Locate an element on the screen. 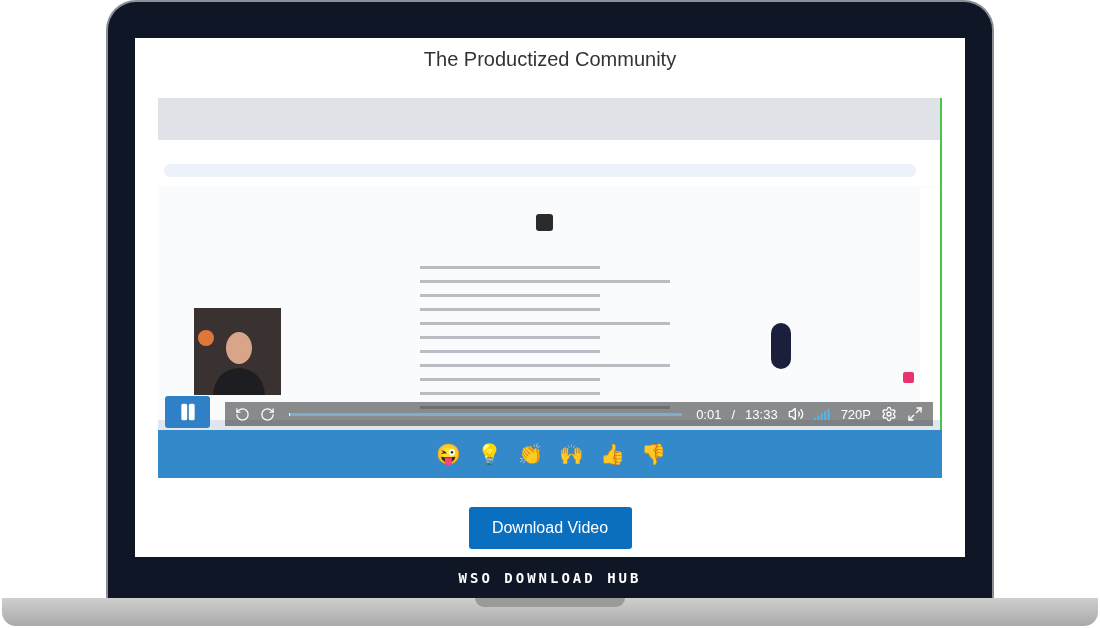 This screenshot has width=1100, height=628. volume-icon is located at coordinates (795, 414).